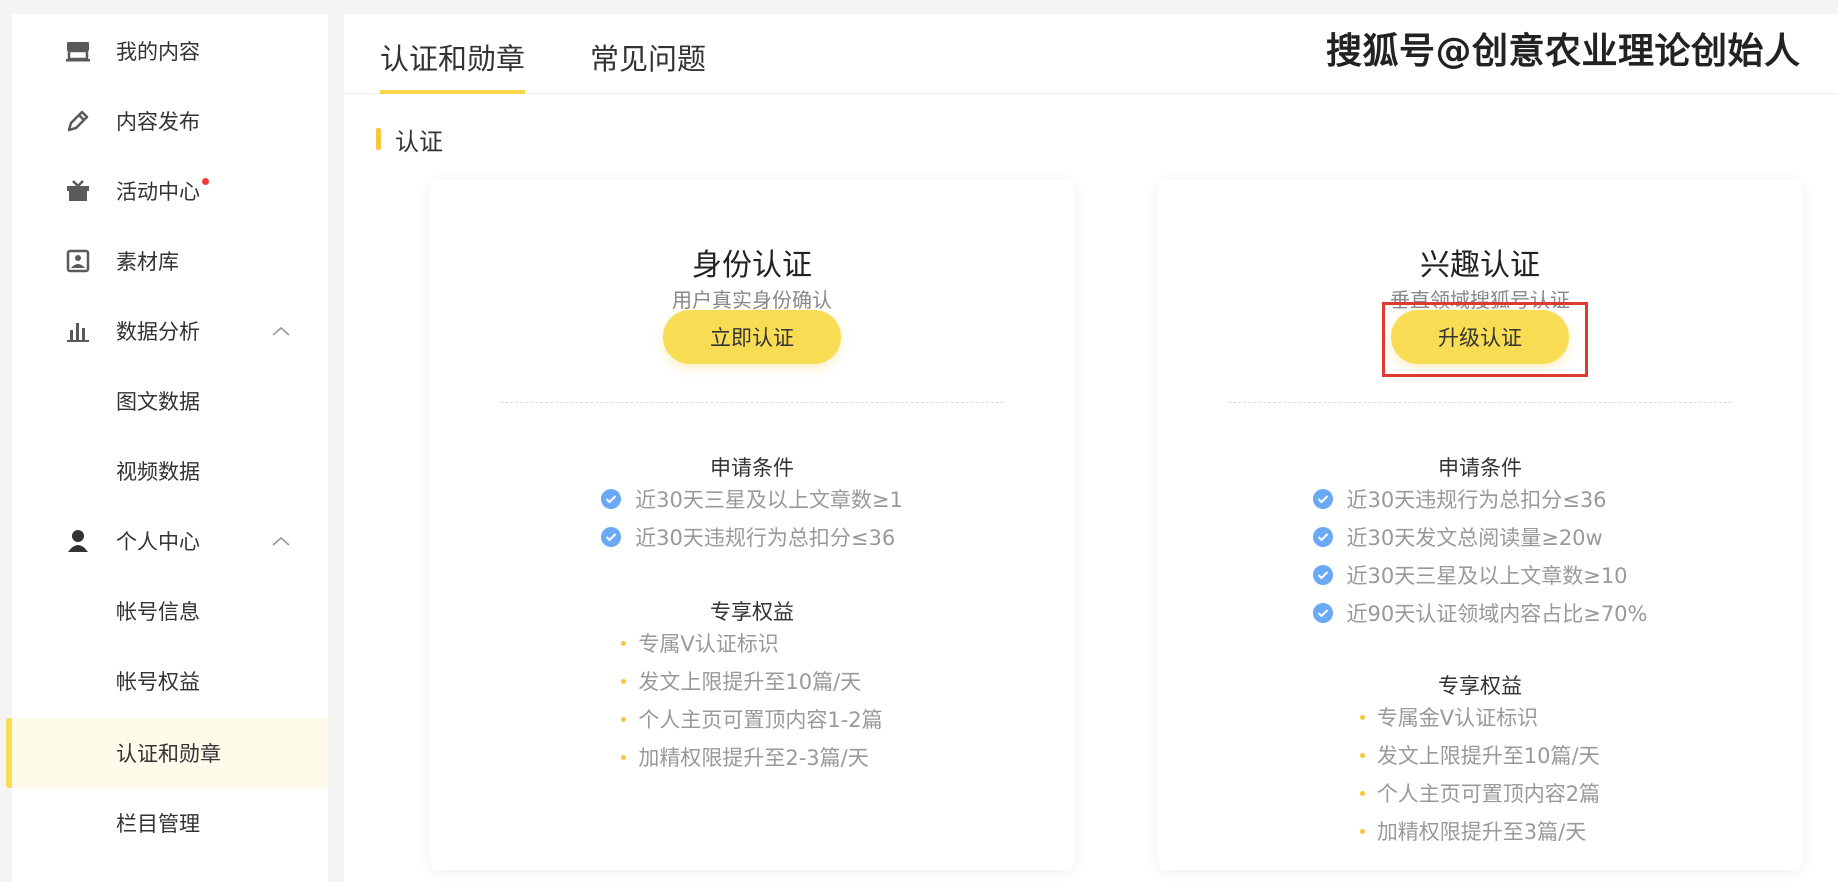 This screenshot has height=882, width=1838. I want to click on sidebar-item-publish: 内容发布, so click(170, 121).